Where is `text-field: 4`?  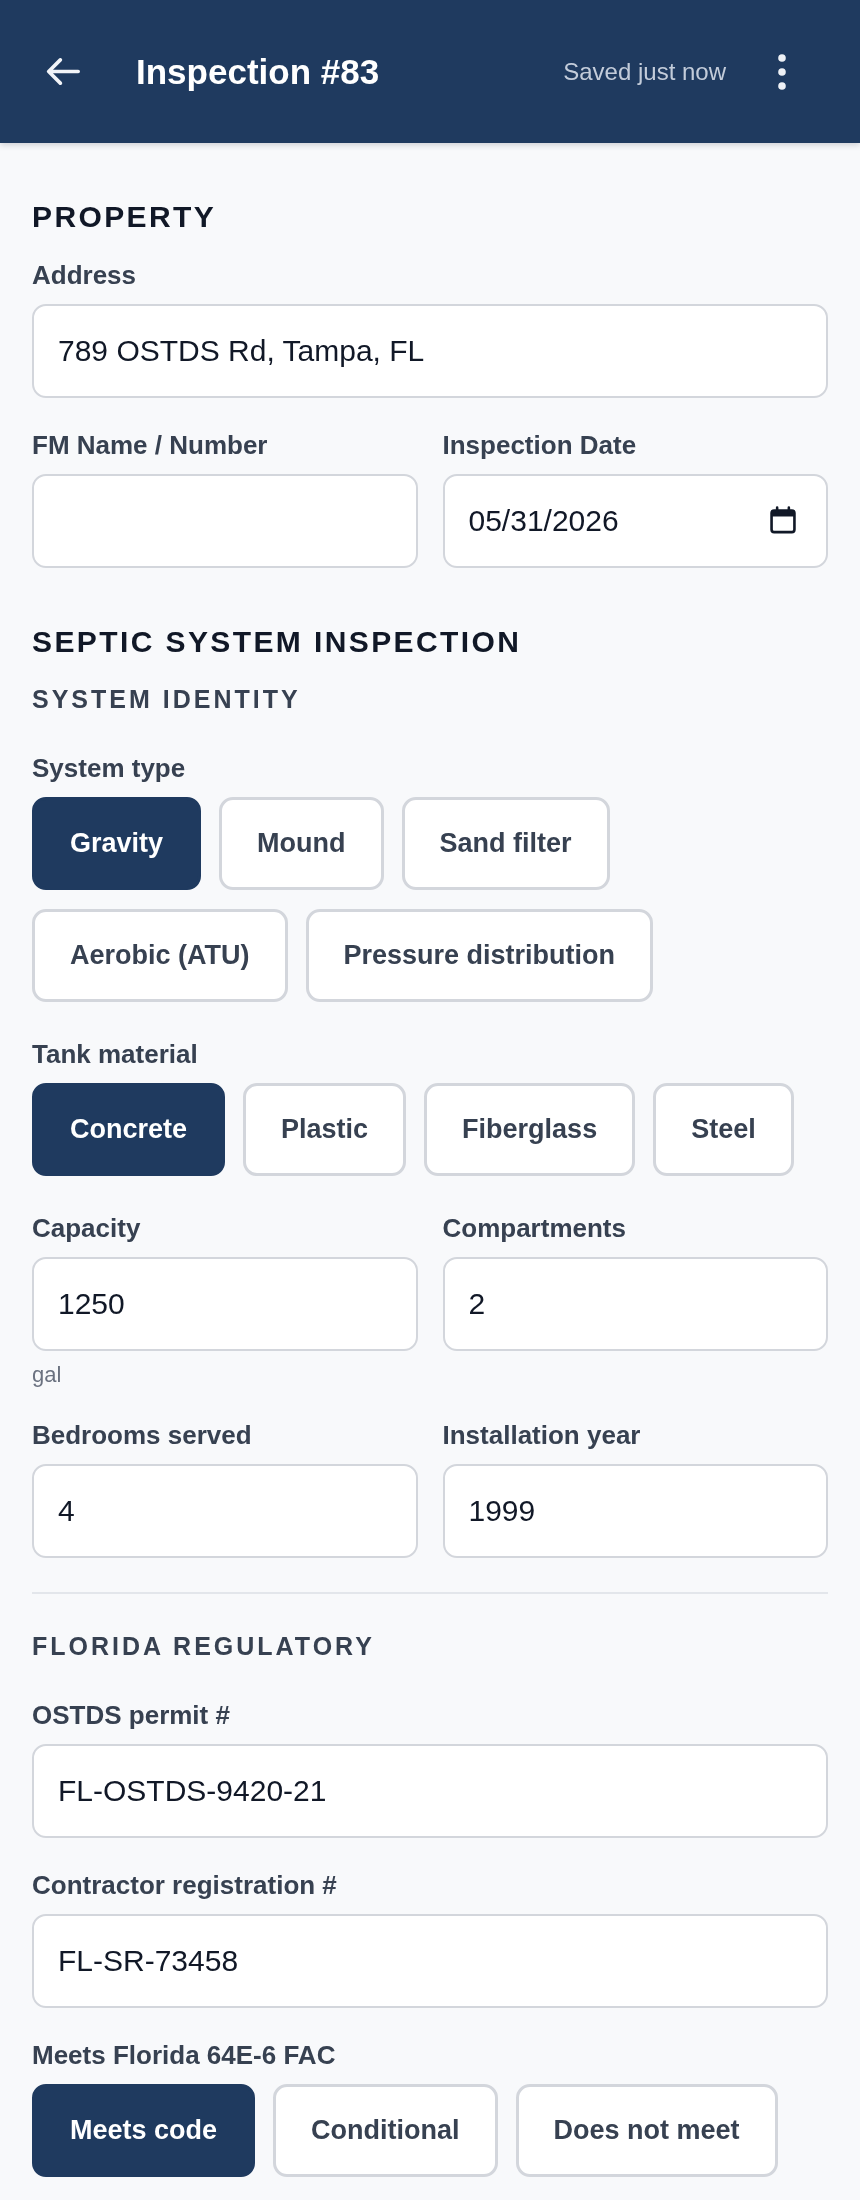
text-field: 4 is located at coordinates (225, 1511).